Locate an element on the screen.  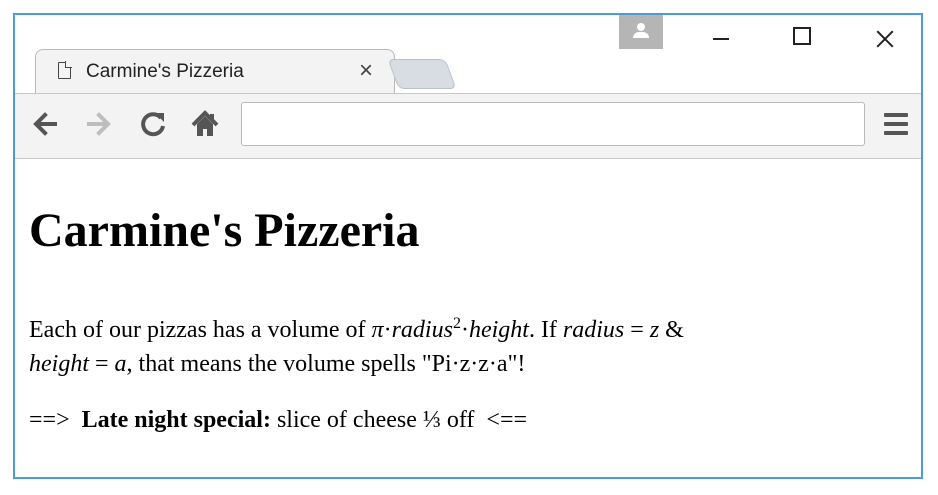
avatar-body is located at coordinates (641, 35).